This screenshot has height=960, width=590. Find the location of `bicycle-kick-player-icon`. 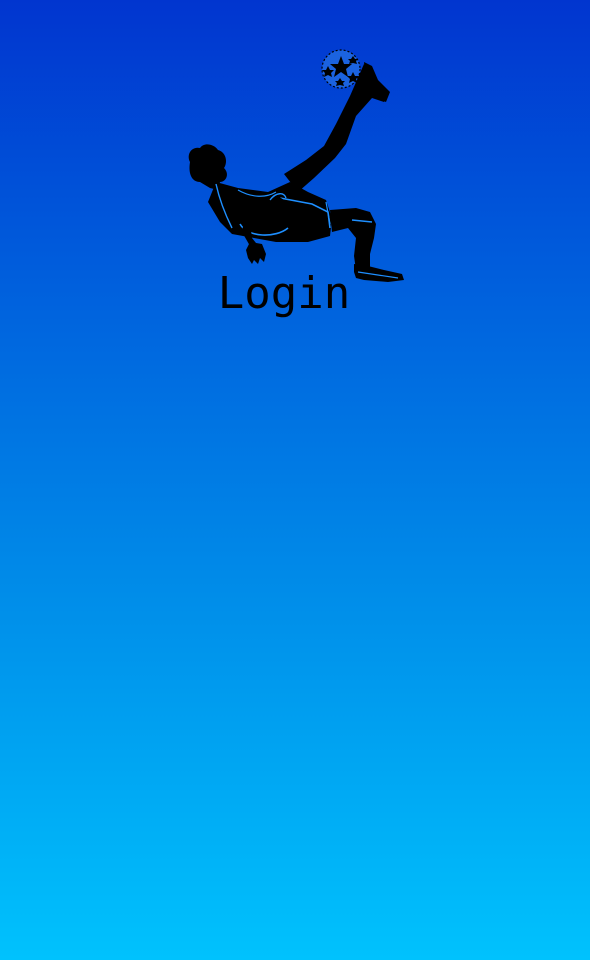

bicycle-kick-player-icon is located at coordinates (295, 164).